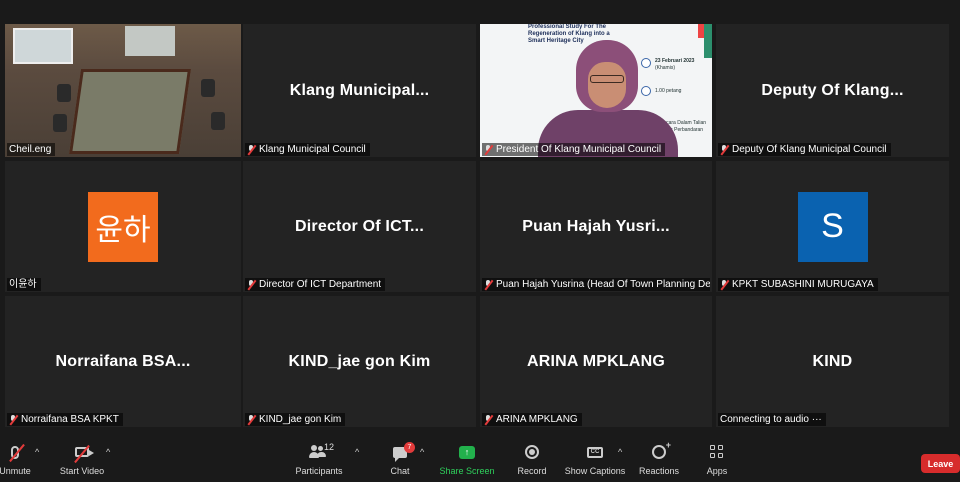 This screenshot has width=960, height=482. Describe the element at coordinates (318, 461) in the screenshot. I see `participants-button: 12 Participants` at that location.